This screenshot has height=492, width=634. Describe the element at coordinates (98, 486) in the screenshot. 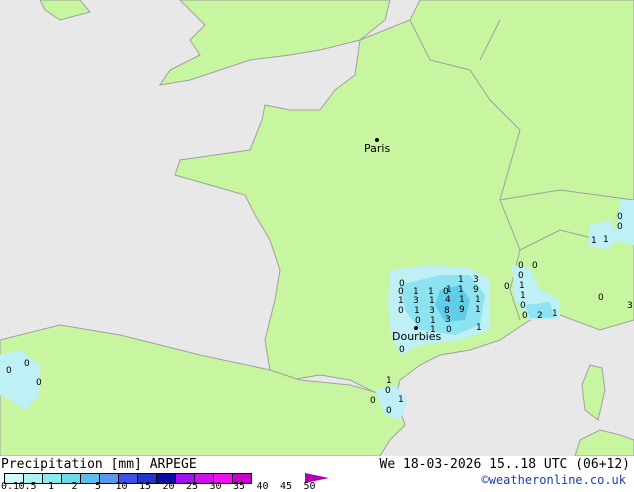

I see `color-scale-tick-label: 5` at that location.